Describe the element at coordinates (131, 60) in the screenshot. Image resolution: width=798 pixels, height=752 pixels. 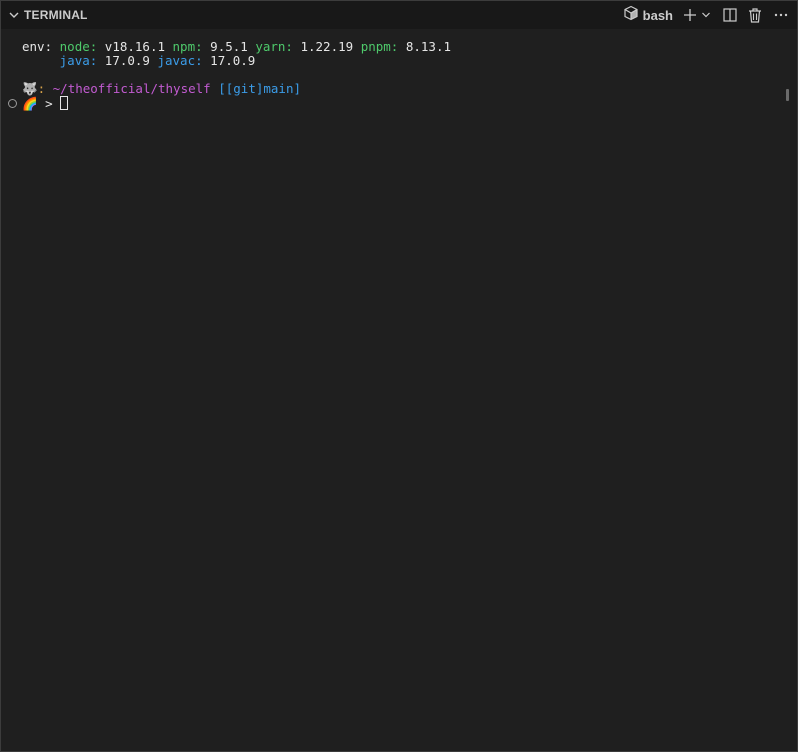
I see `java-version: 17.0.9` at that location.